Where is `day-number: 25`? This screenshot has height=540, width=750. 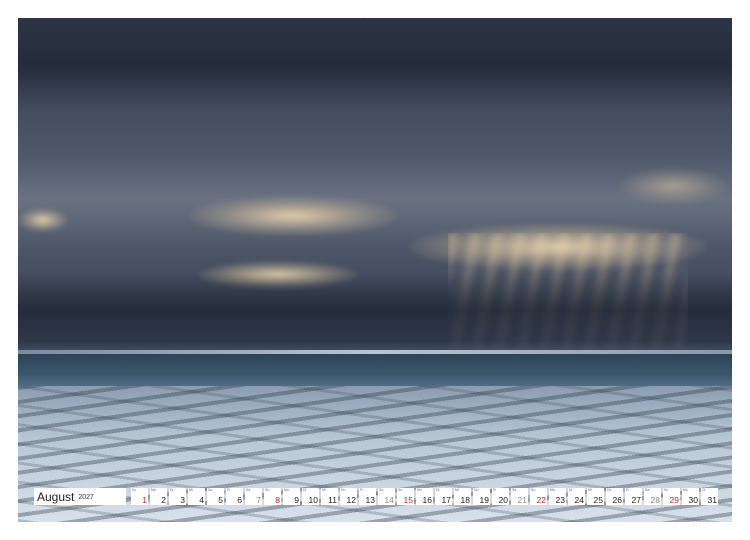 day-number: 25 is located at coordinates (598, 499).